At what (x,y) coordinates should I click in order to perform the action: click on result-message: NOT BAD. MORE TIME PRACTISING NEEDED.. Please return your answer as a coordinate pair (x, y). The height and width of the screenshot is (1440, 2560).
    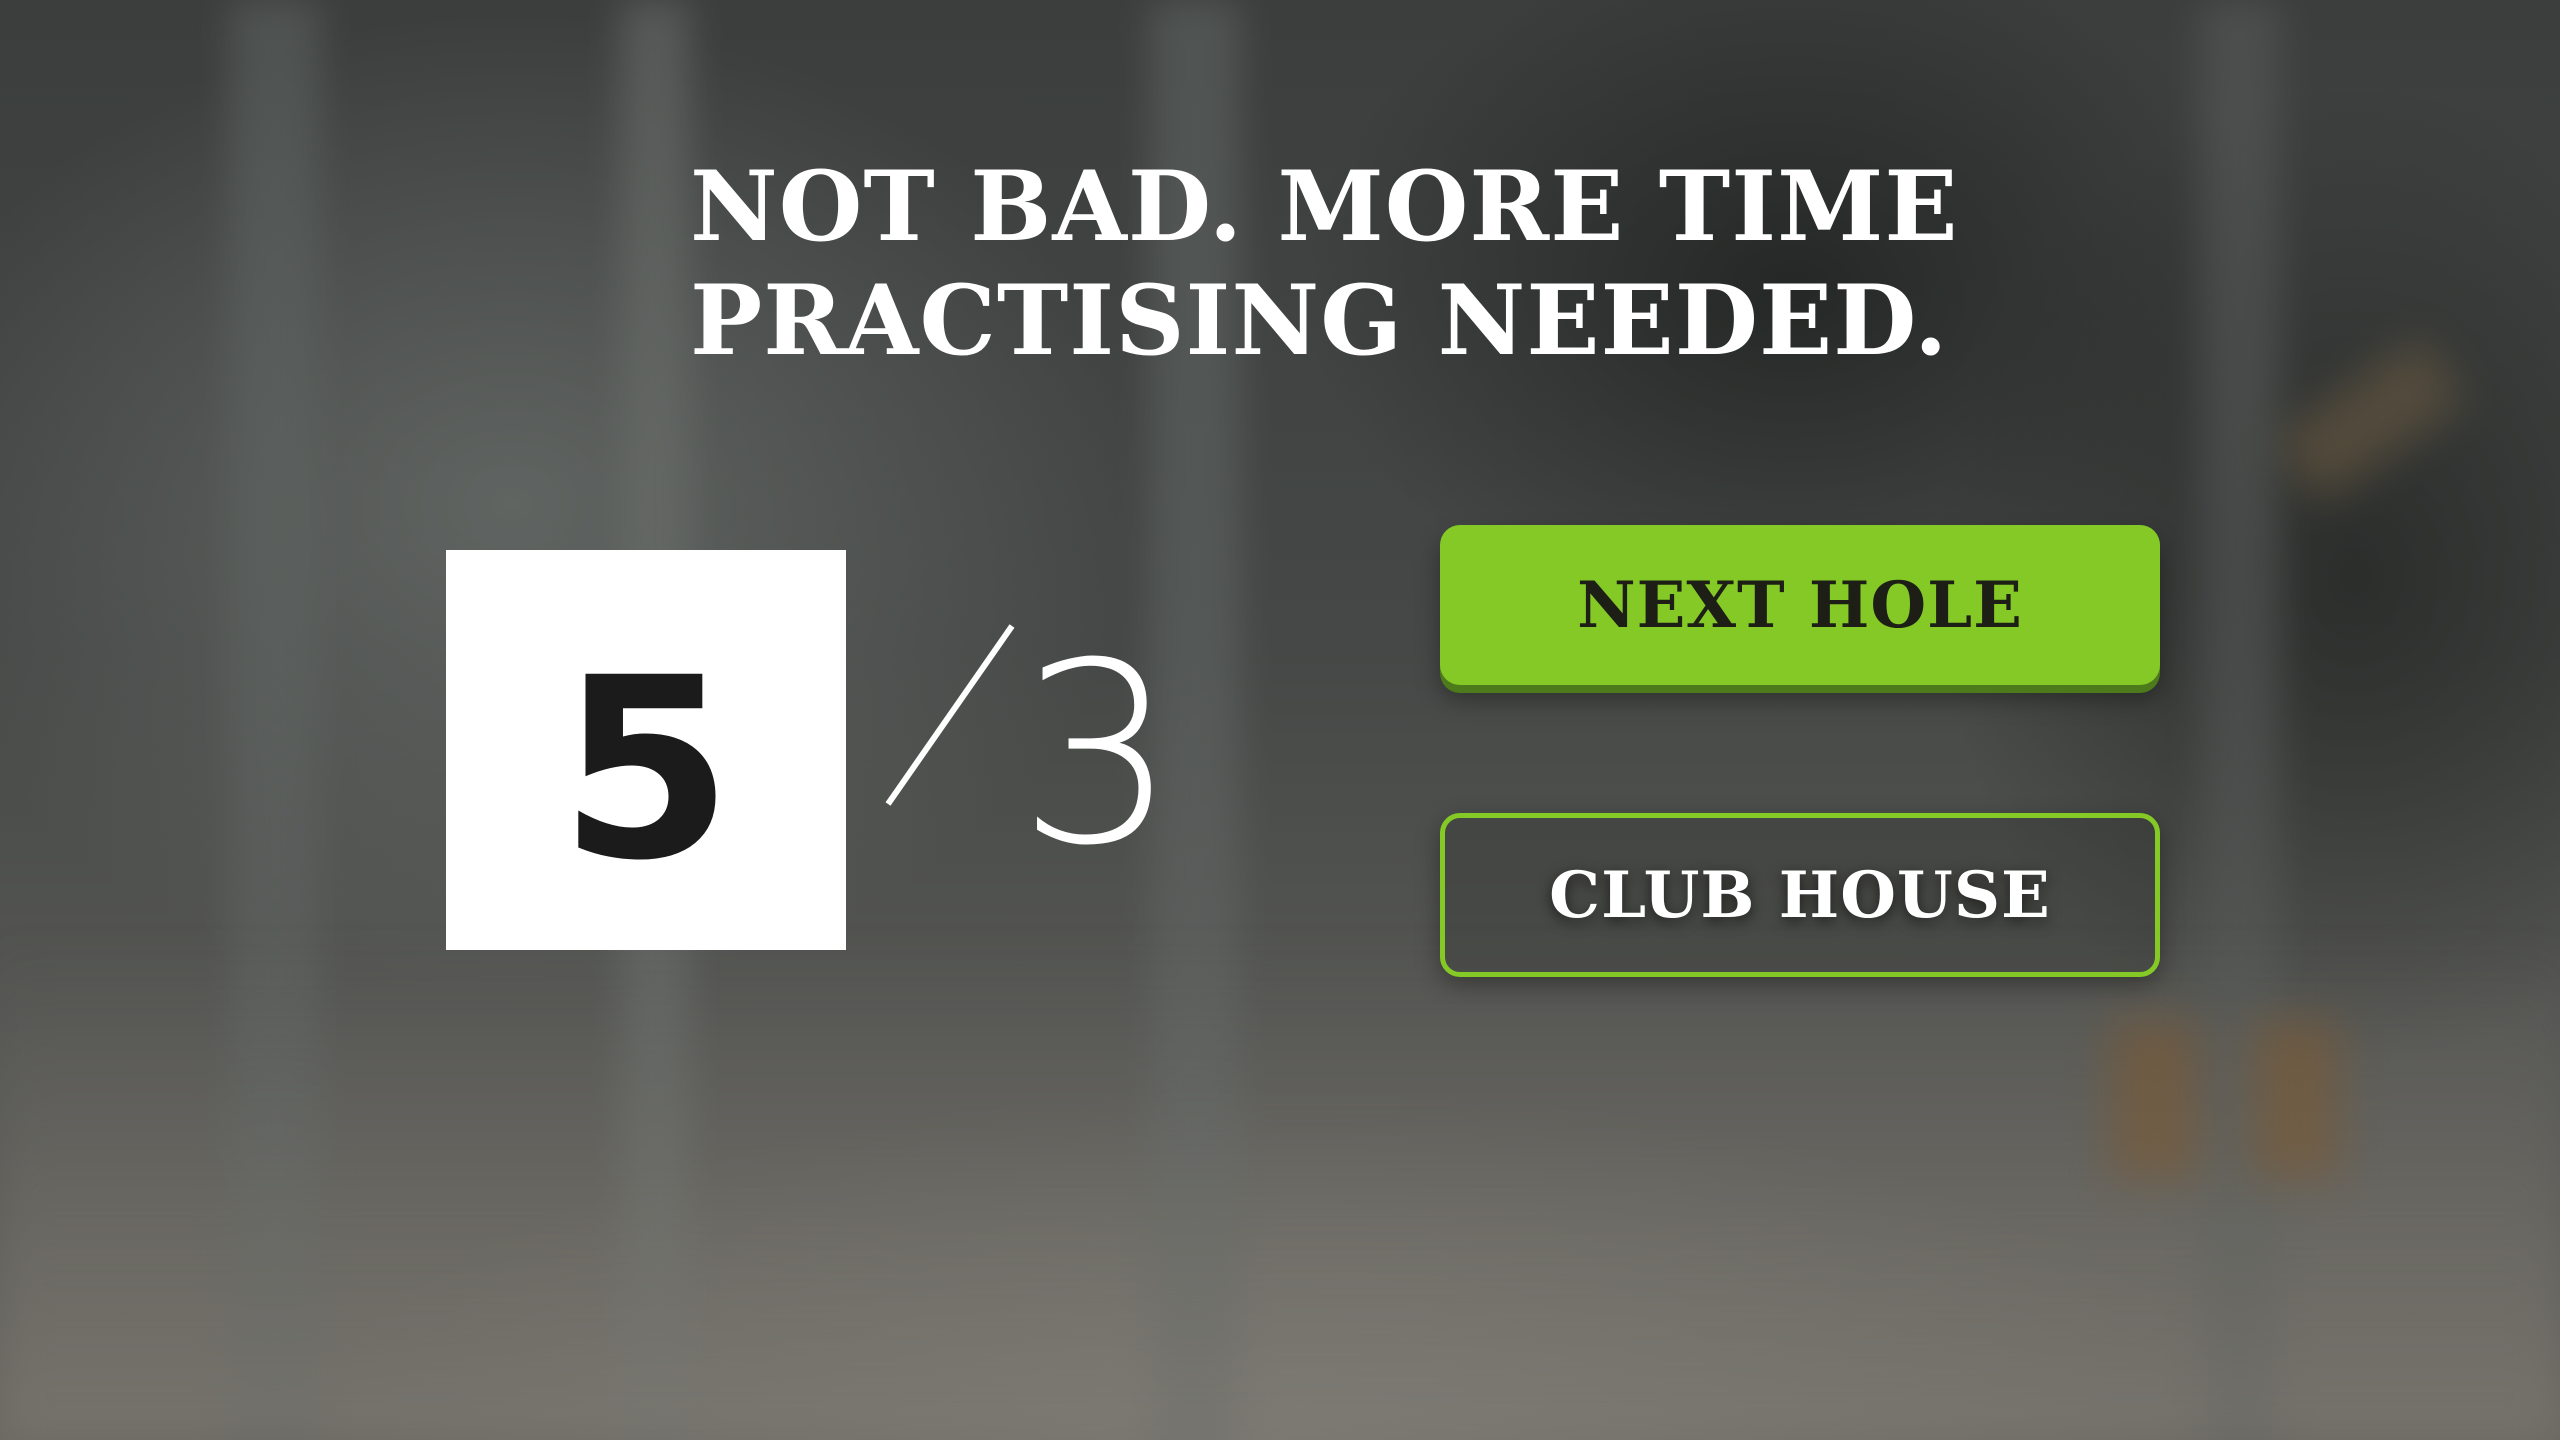
    Looking at the image, I should click on (1340, 264).